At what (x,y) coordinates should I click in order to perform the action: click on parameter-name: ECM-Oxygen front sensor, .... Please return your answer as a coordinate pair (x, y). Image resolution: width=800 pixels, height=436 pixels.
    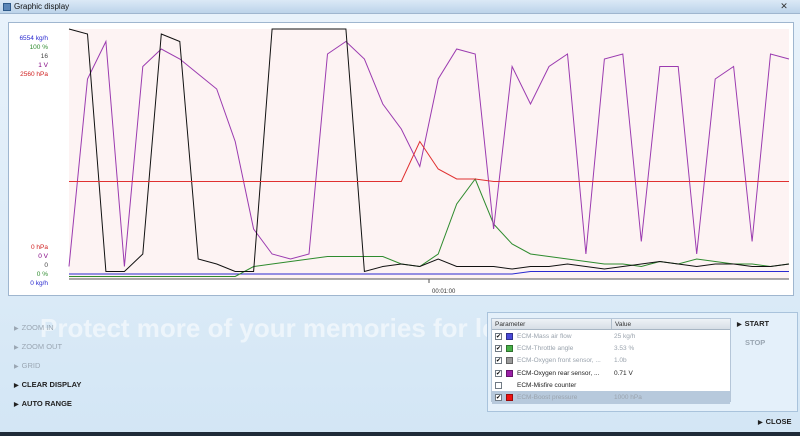
    Looking at the image, I should click on (559, 361).